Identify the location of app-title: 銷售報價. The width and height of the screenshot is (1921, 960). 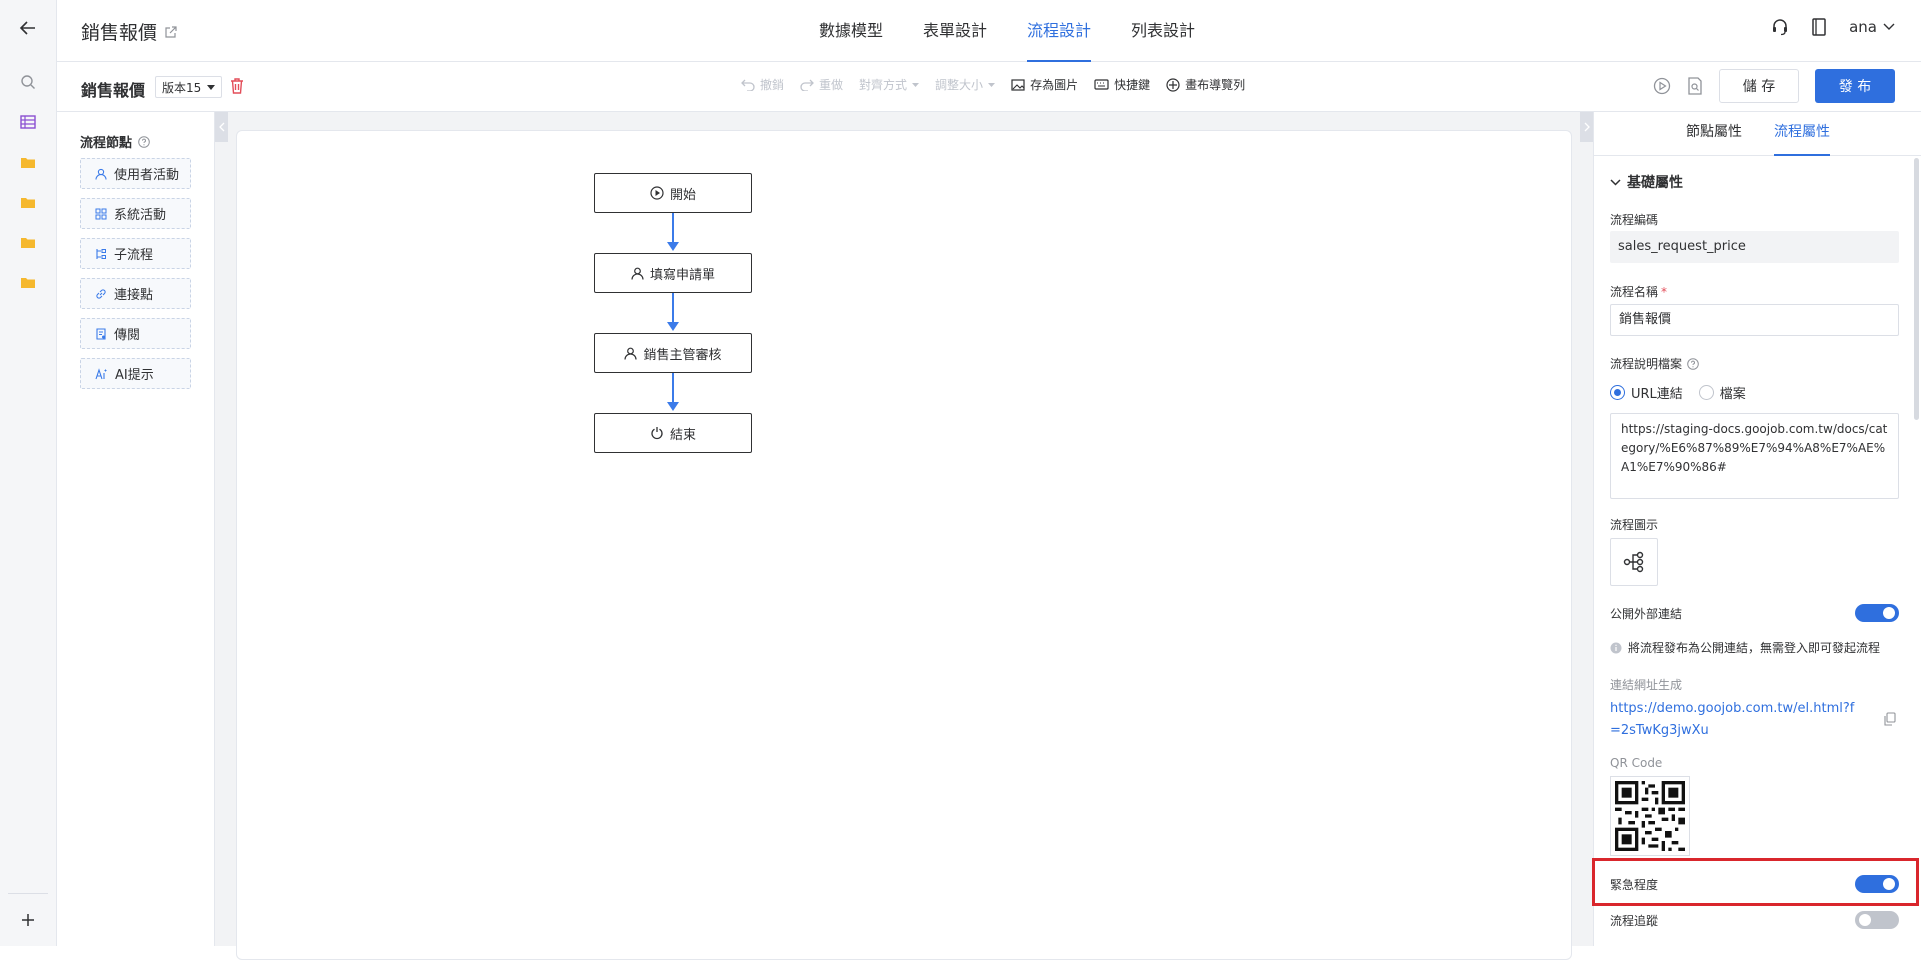
(129, 31).